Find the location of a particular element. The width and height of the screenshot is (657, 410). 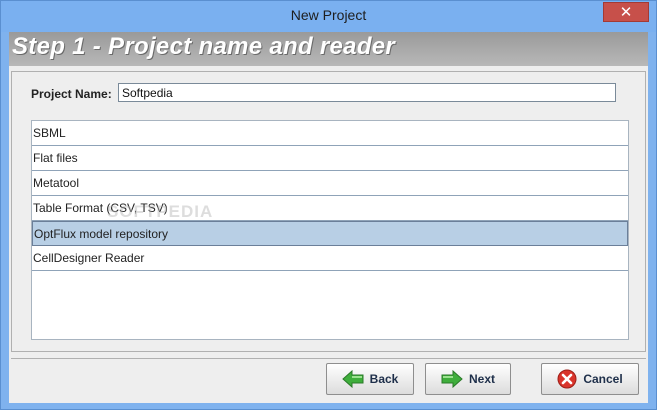

button-bar: Back Next Cancel is located at coordinates (328, 379).